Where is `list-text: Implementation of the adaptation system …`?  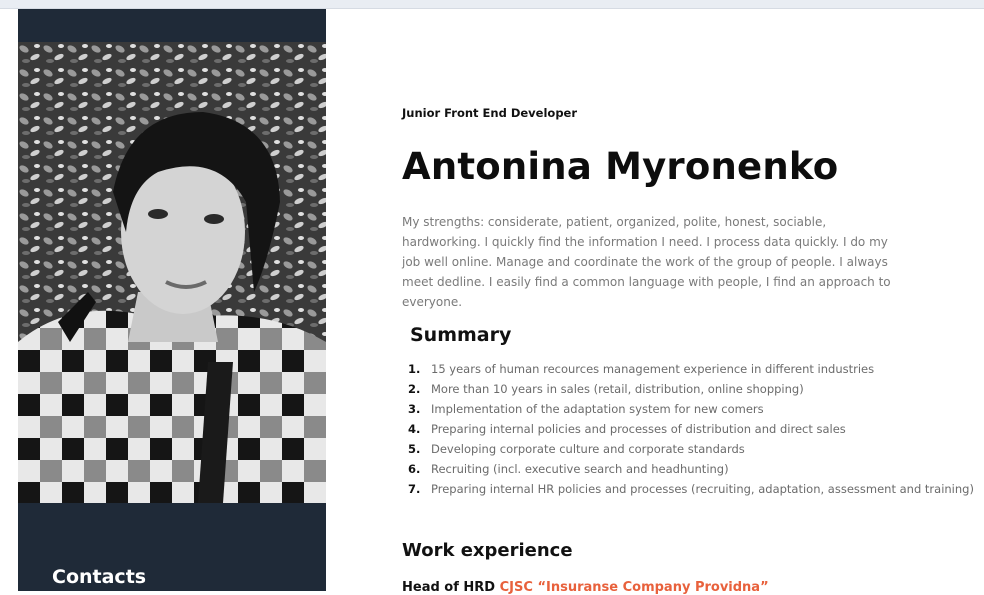 list-text: Implementation of the adaptation system … is located at coordinates (597, 409).